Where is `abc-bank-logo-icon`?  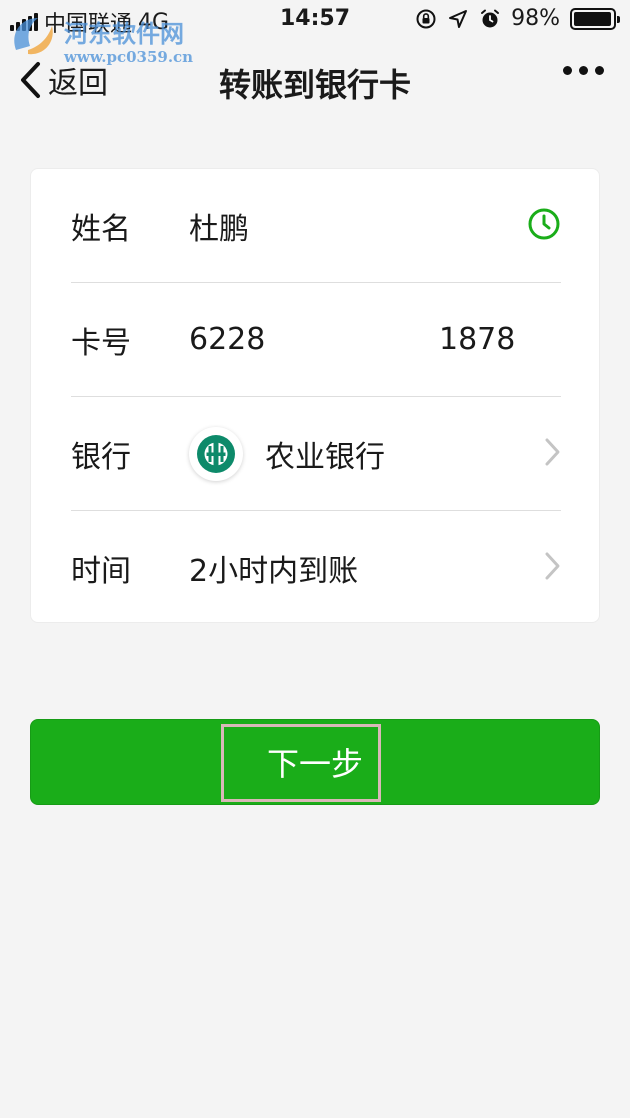
abc-bank-logo-icon is located at coordinates (216, 453).